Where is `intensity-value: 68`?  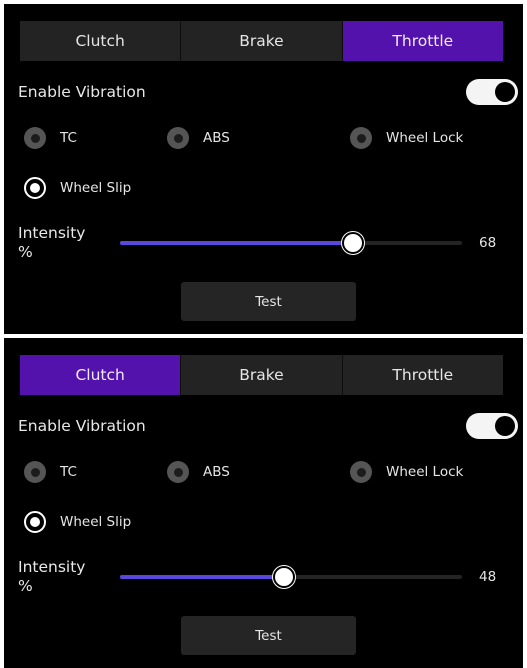
intensity-value: 68 is located at coordinates (488, 243).